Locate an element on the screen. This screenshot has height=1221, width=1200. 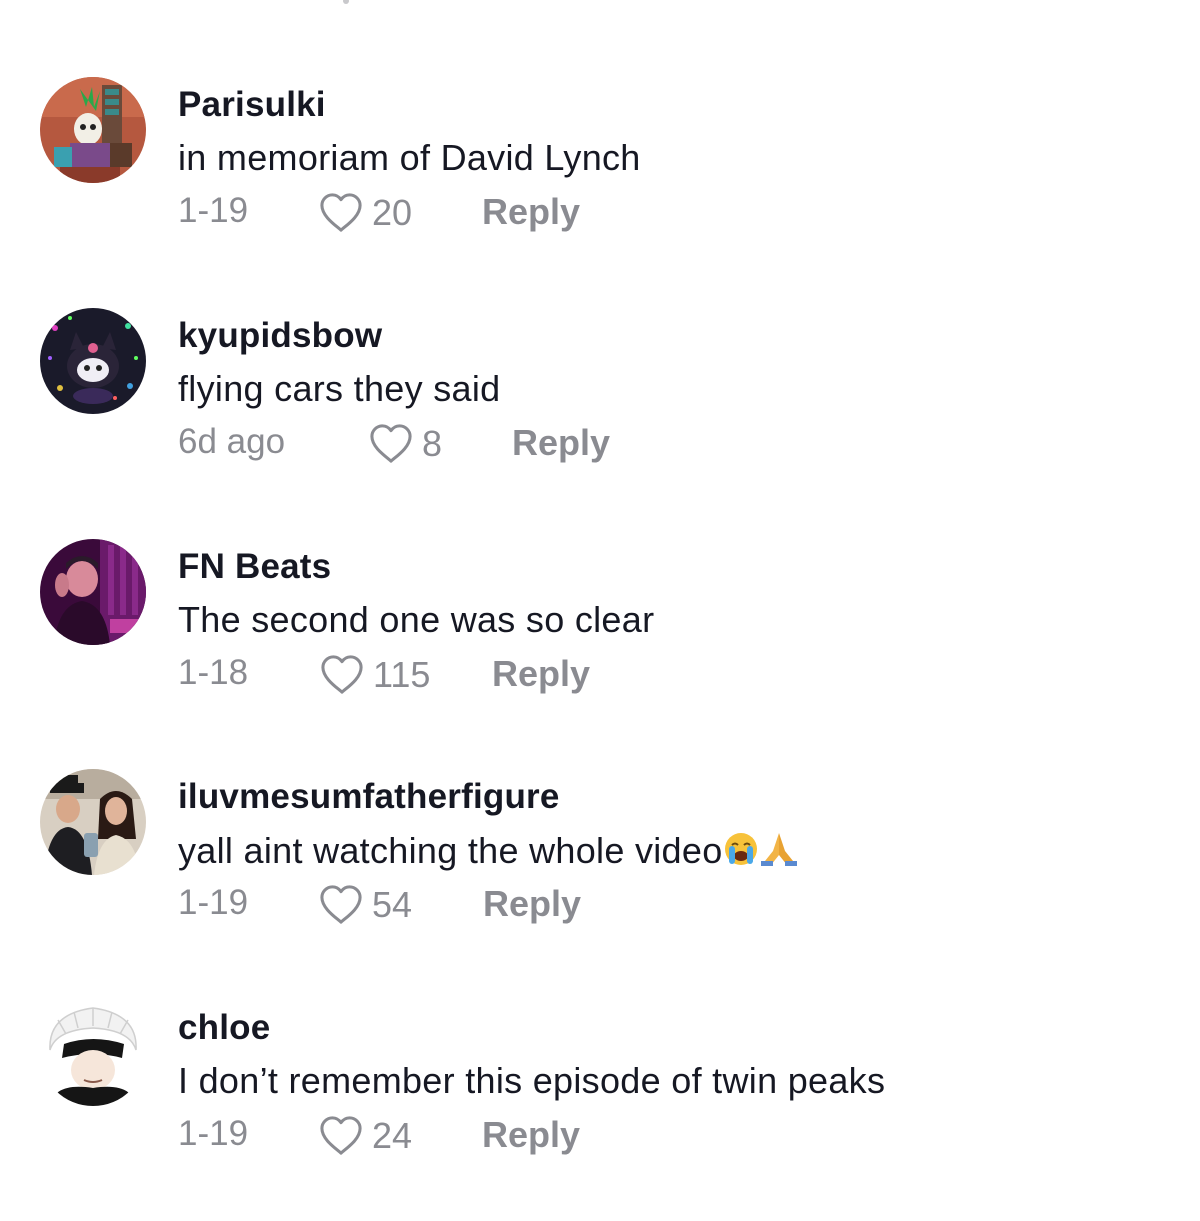
comment-meta: 6d ago 8 Reply is located at coordinates (578, 445).